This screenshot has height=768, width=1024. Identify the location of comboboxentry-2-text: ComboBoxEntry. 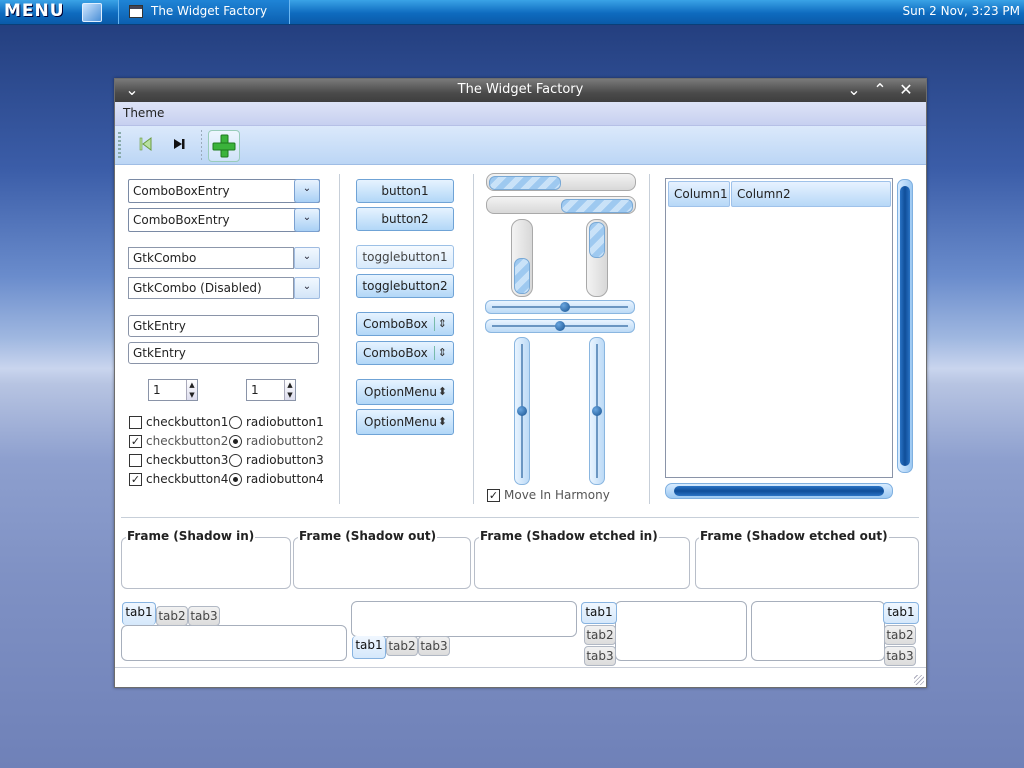
(181, 220).